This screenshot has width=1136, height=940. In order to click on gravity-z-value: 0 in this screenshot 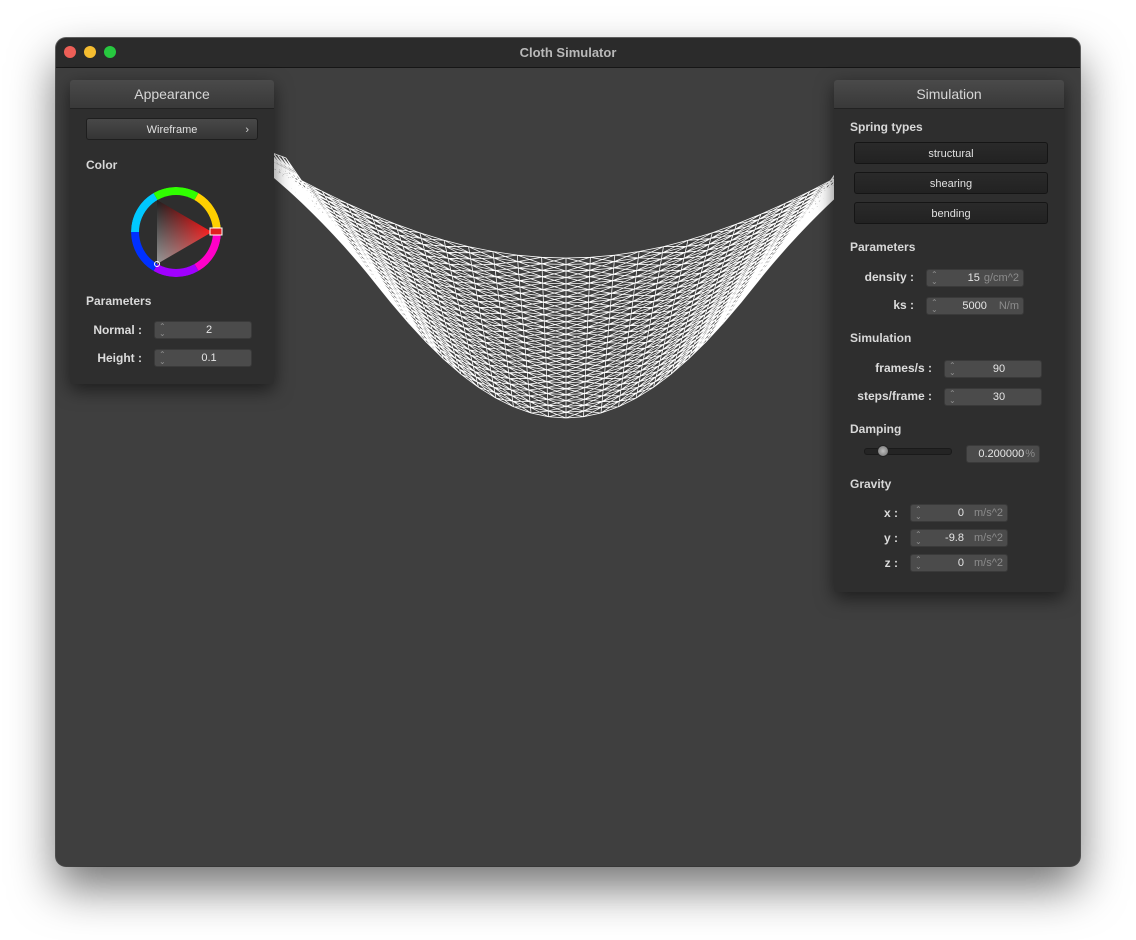, I will do `click(960, 563)`.